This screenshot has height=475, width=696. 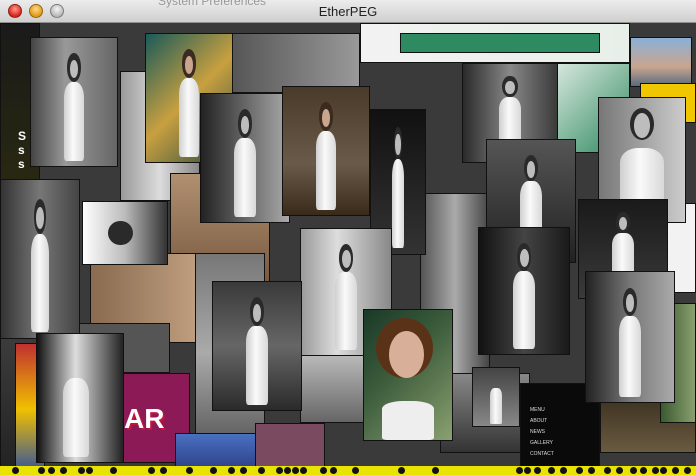 What do you see at coordinates (144, 418) in the screenshot?
I see `captured-banner-text: AR` at bounding box center [144, 418].